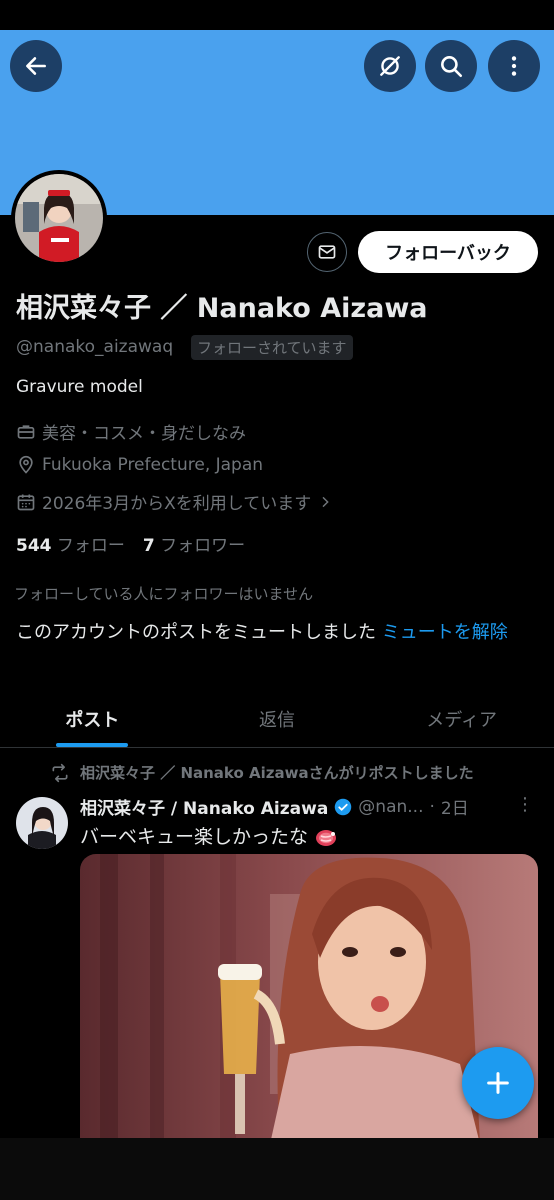 This screenshot has width=554, height=1200. Describe the element at coordinates (60, 772) in the screenshot. I see `repost-icon` at that location.